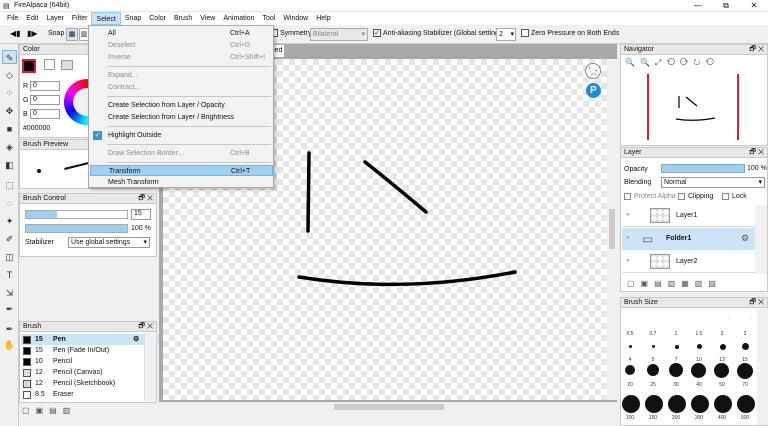 The height and width of the screenshot is (426, 768). Describe the element at coordinates (699, 418) in the screenshot. I see `brush-size-label: 300` at that location.